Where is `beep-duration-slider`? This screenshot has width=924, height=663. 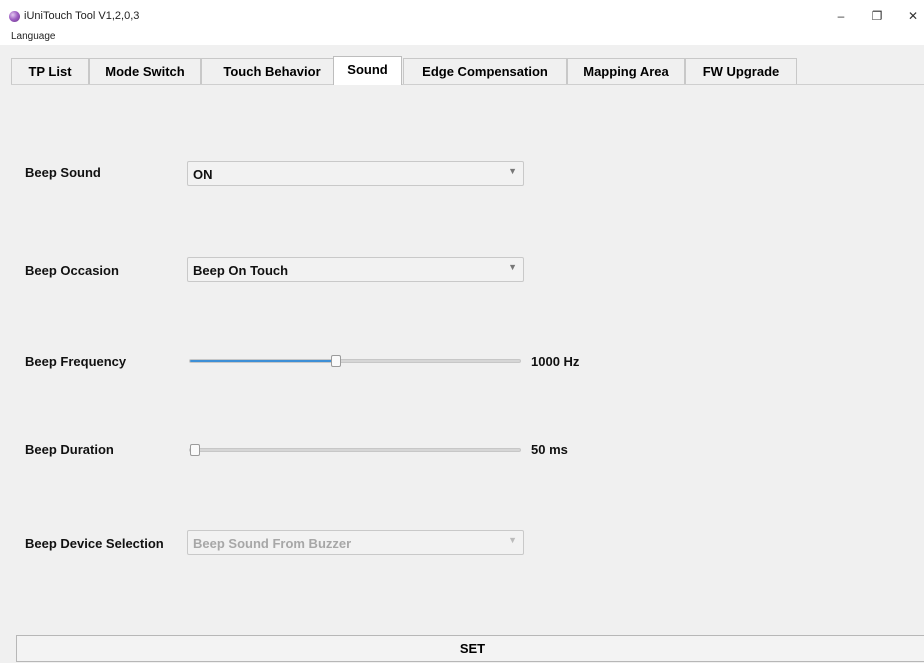 beep-duration-slider is located at coordinates (355, 450).